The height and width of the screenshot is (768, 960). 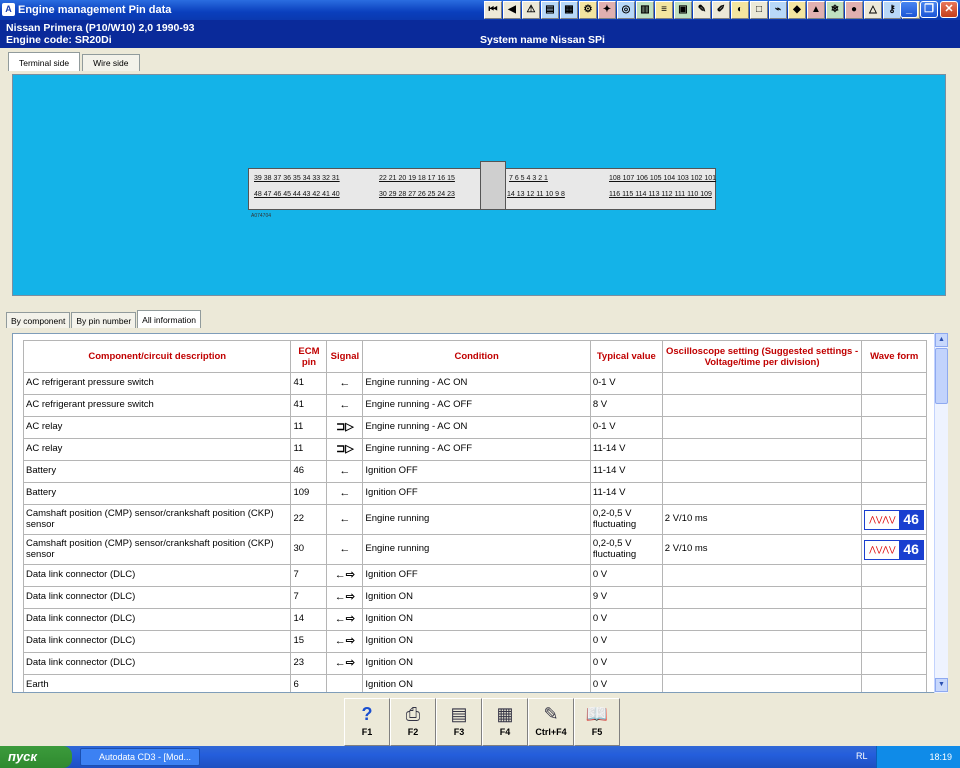 I want to click on cell-condition: Ignition ON, so click(x=476, y=641).